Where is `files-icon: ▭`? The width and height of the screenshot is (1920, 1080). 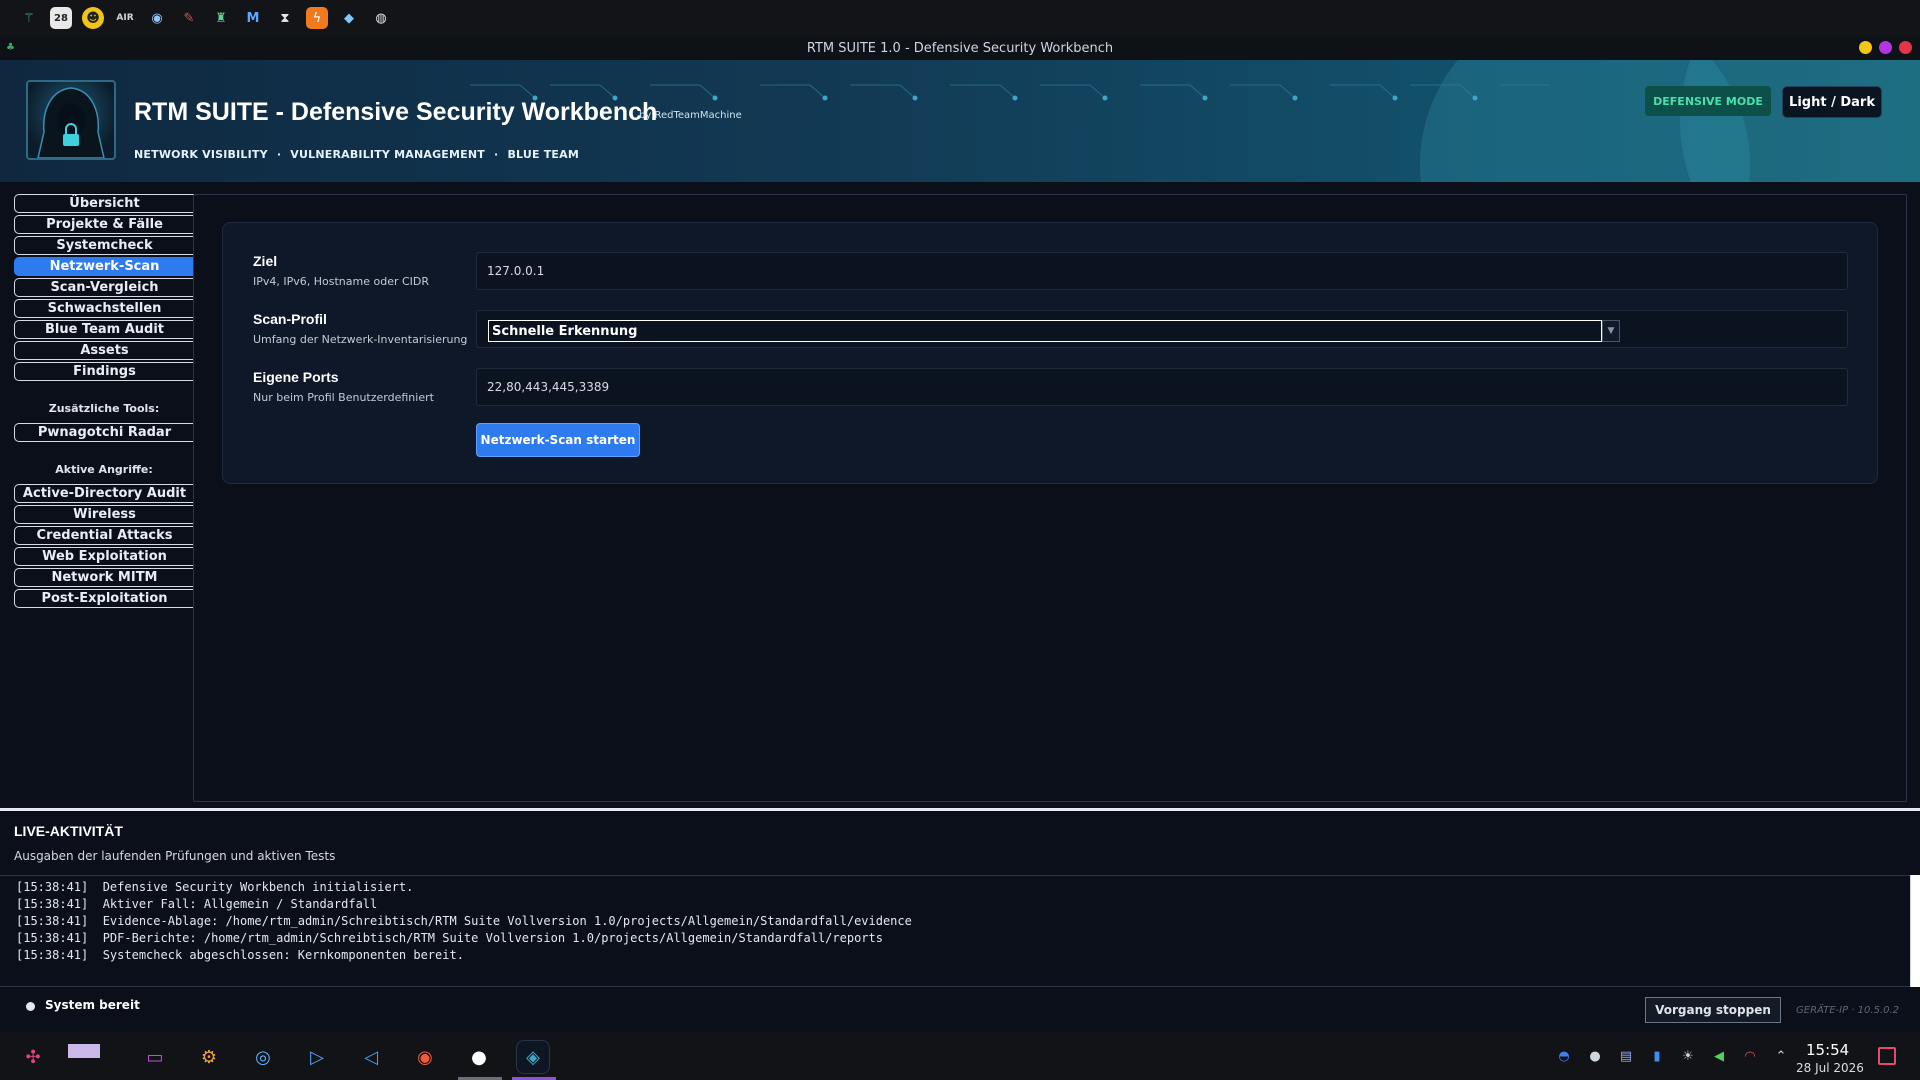 files-icon: ▭ is located at coordinates (155, 1057).